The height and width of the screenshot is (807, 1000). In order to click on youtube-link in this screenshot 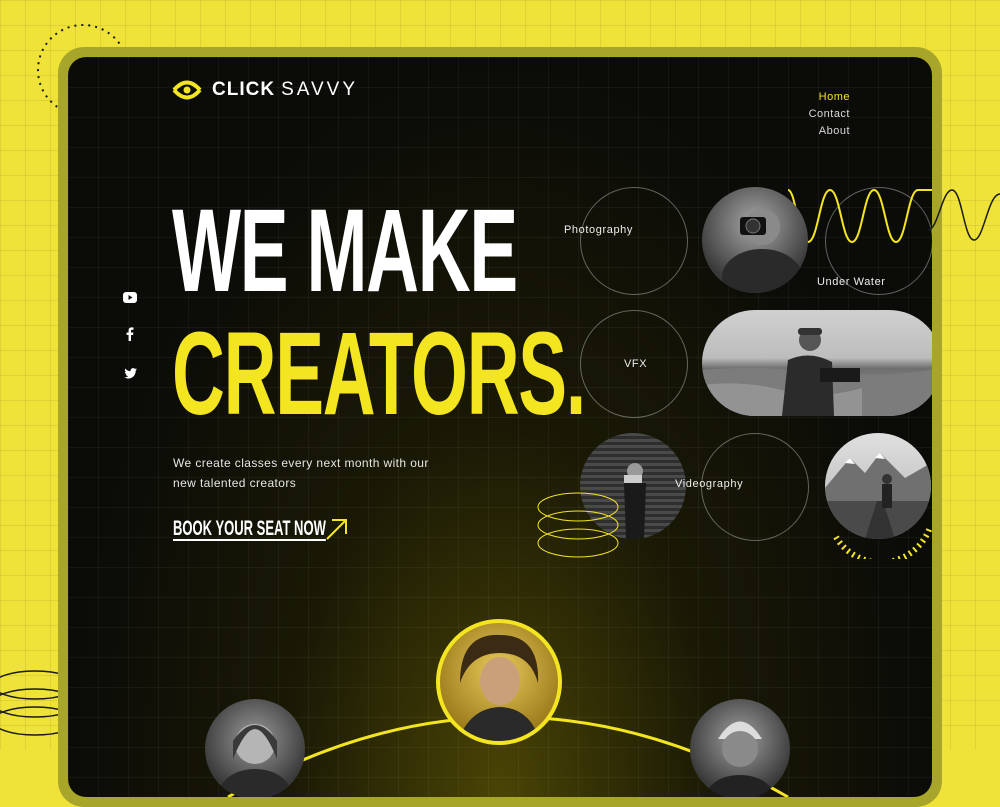, I will do `click(130, 299)`.